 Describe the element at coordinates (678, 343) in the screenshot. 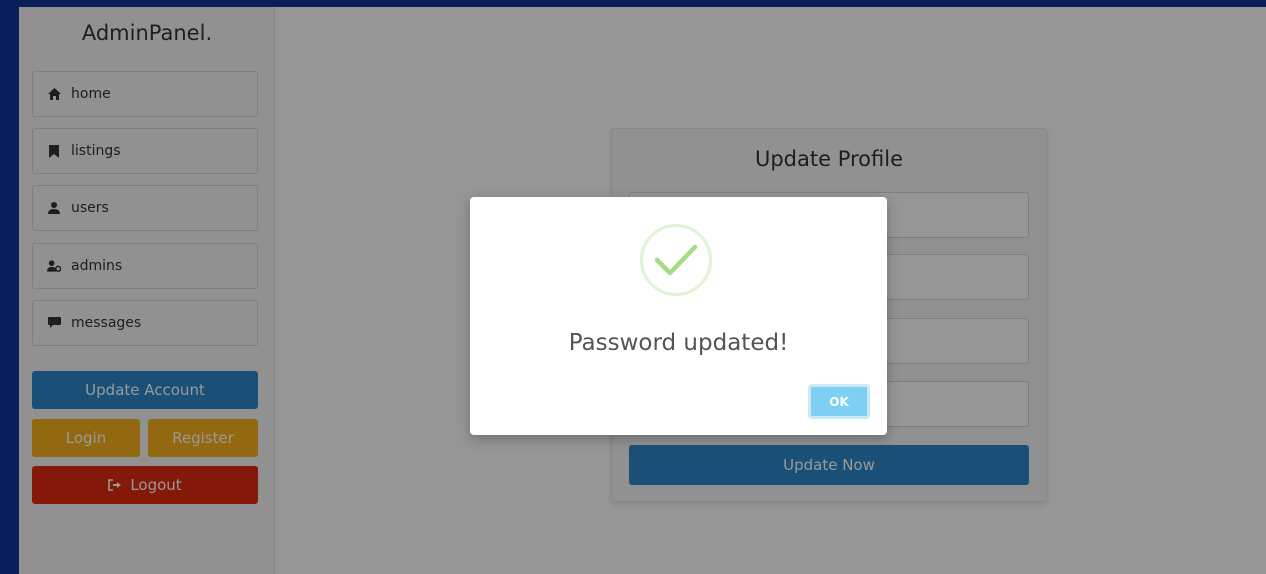

I see `alert-message: Password updated!` at that location.